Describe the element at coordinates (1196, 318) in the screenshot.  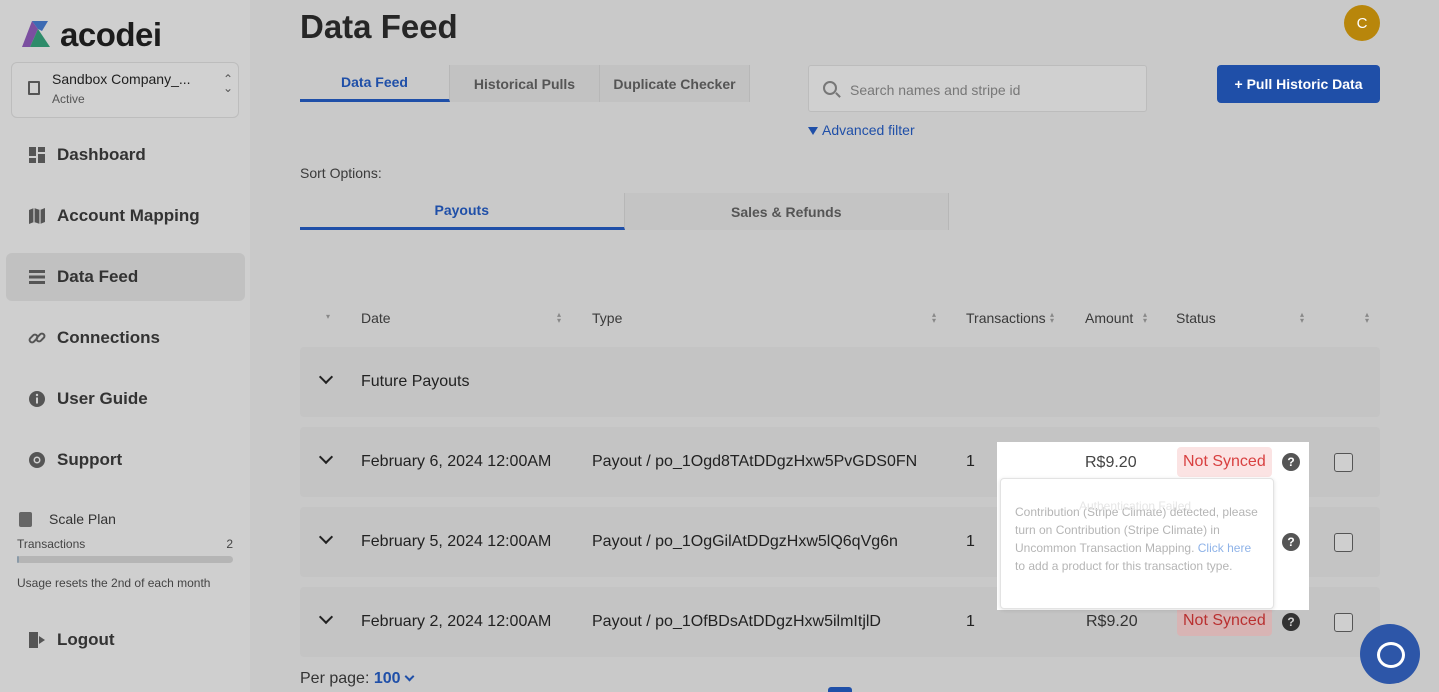
I see `column-status: Status` at that location.